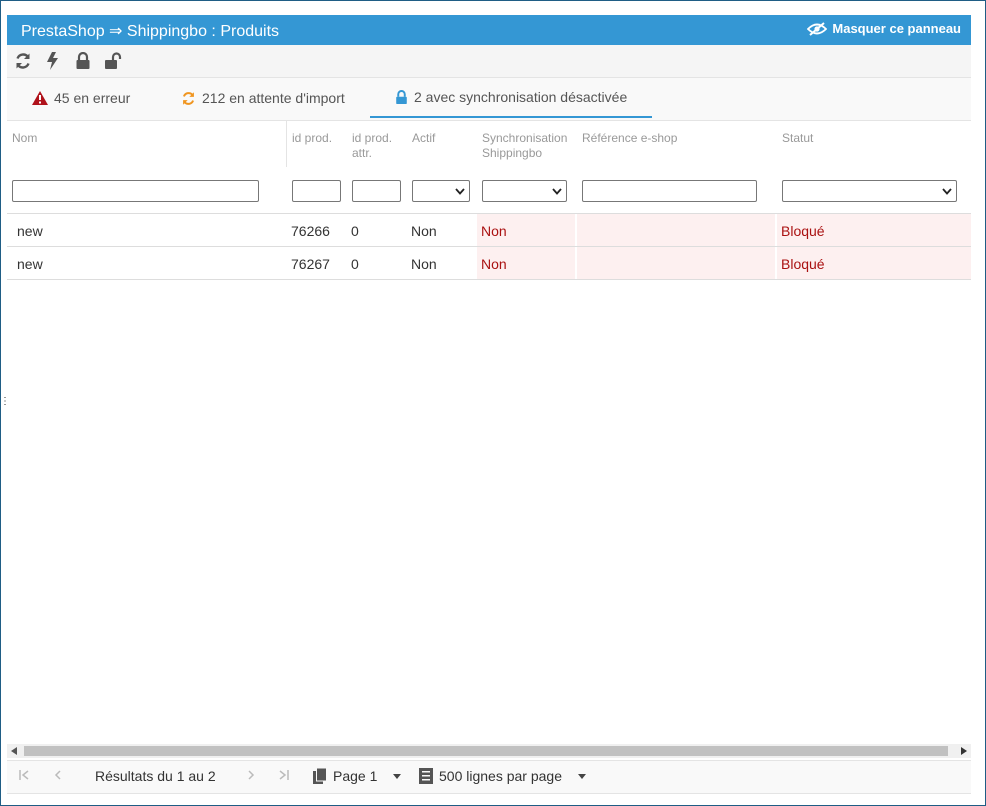 This screenshot has width=986, height=806. Describe the element at coordinates (441, 191) in the screenshot. I see `filter-actif-select` at that location.